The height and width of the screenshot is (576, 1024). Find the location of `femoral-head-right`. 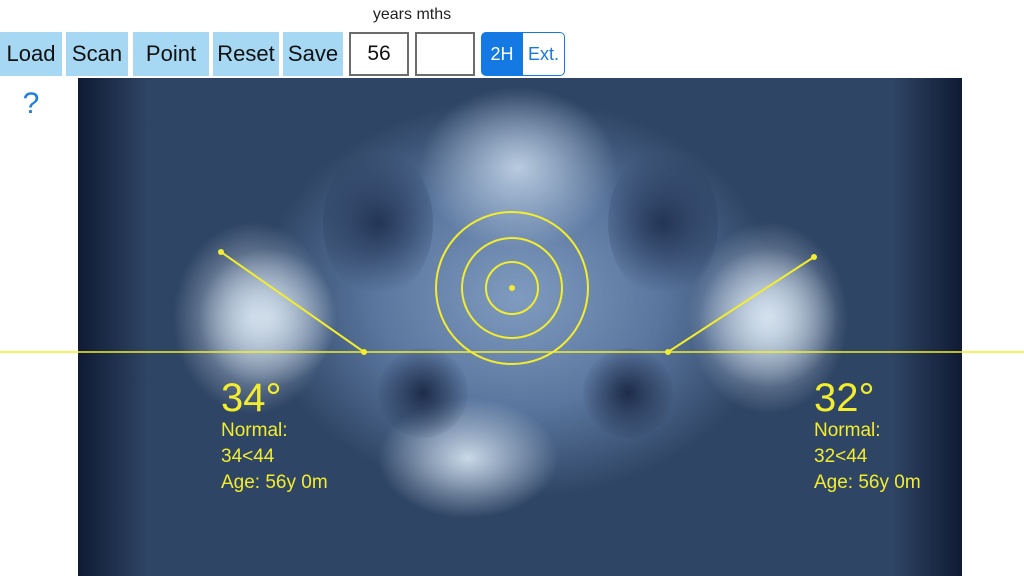

femoral-head-right is located at coordinates (768, 318).